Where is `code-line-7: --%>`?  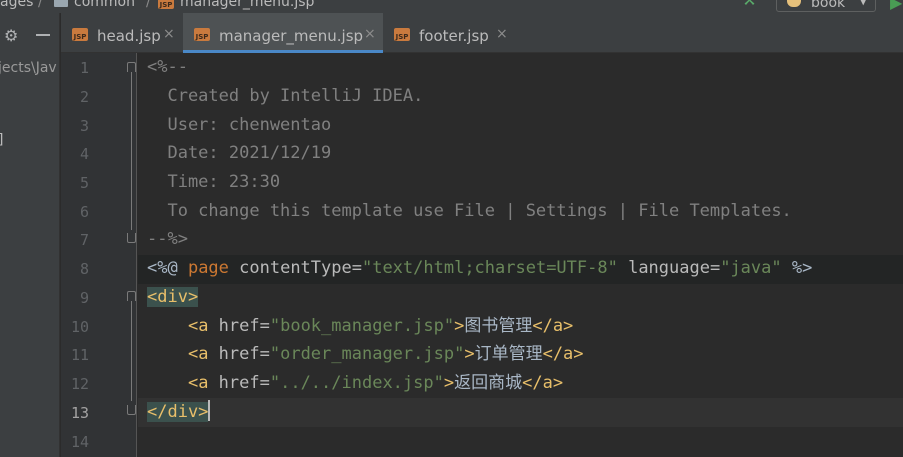 code-line-7: --%> is located at coordinates (167, 239).